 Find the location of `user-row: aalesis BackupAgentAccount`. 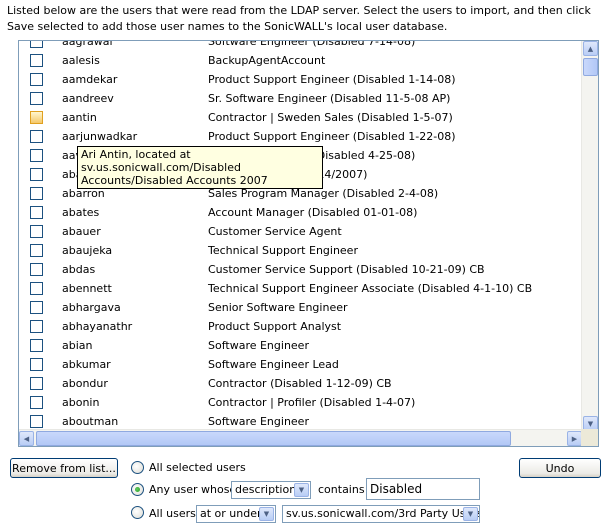

user-row: aalesis BackupAgentAccount is located at coordinates (300, 62).